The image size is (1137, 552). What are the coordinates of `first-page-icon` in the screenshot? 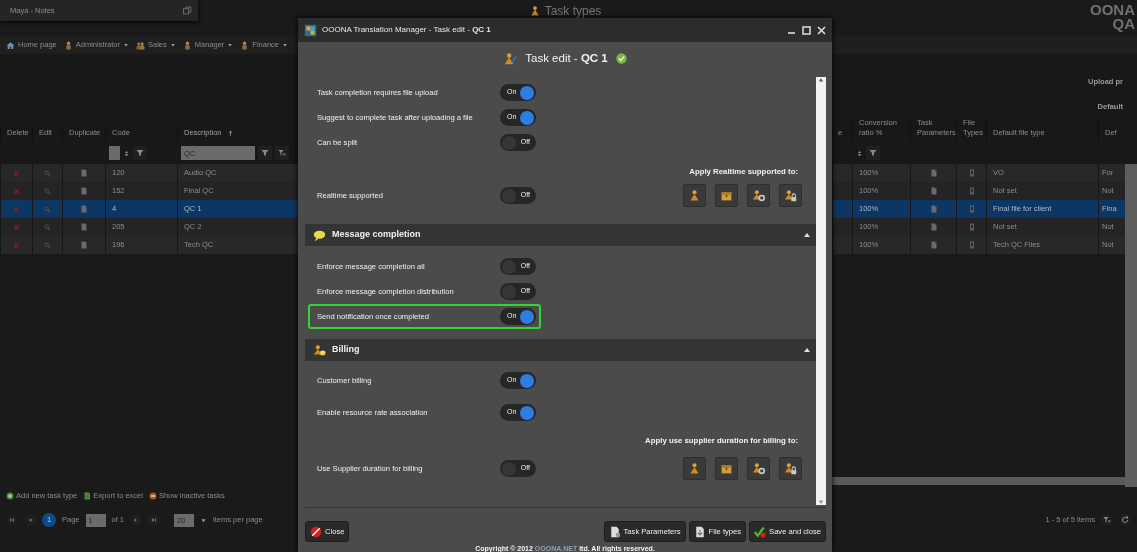 It's located at (12, 520).